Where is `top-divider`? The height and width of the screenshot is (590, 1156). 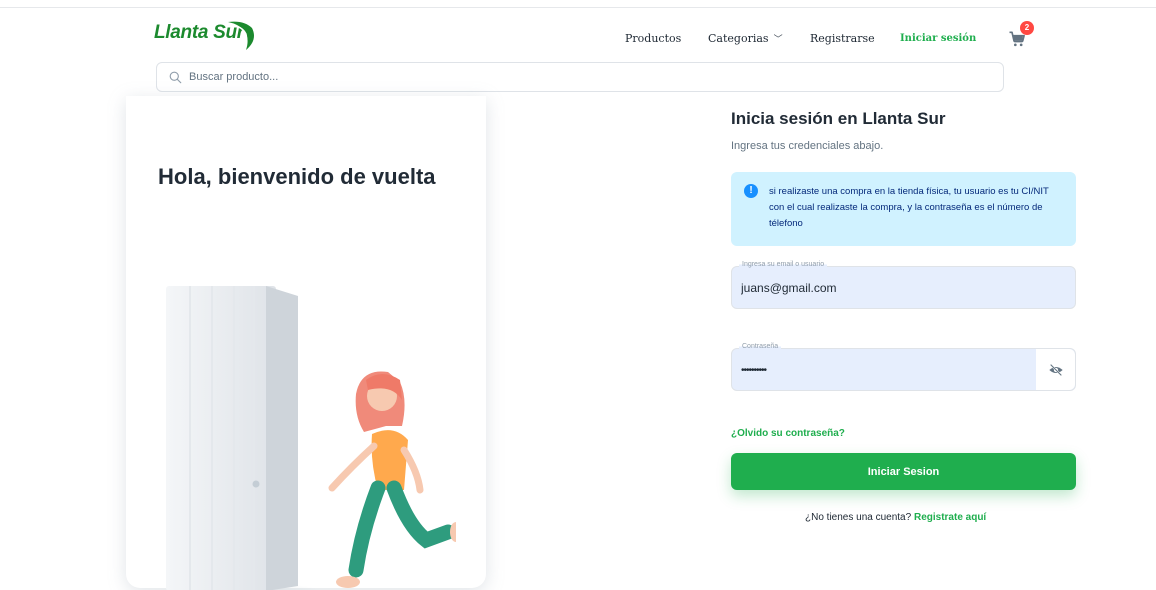
top-divider is located at coordinates (578, 7).